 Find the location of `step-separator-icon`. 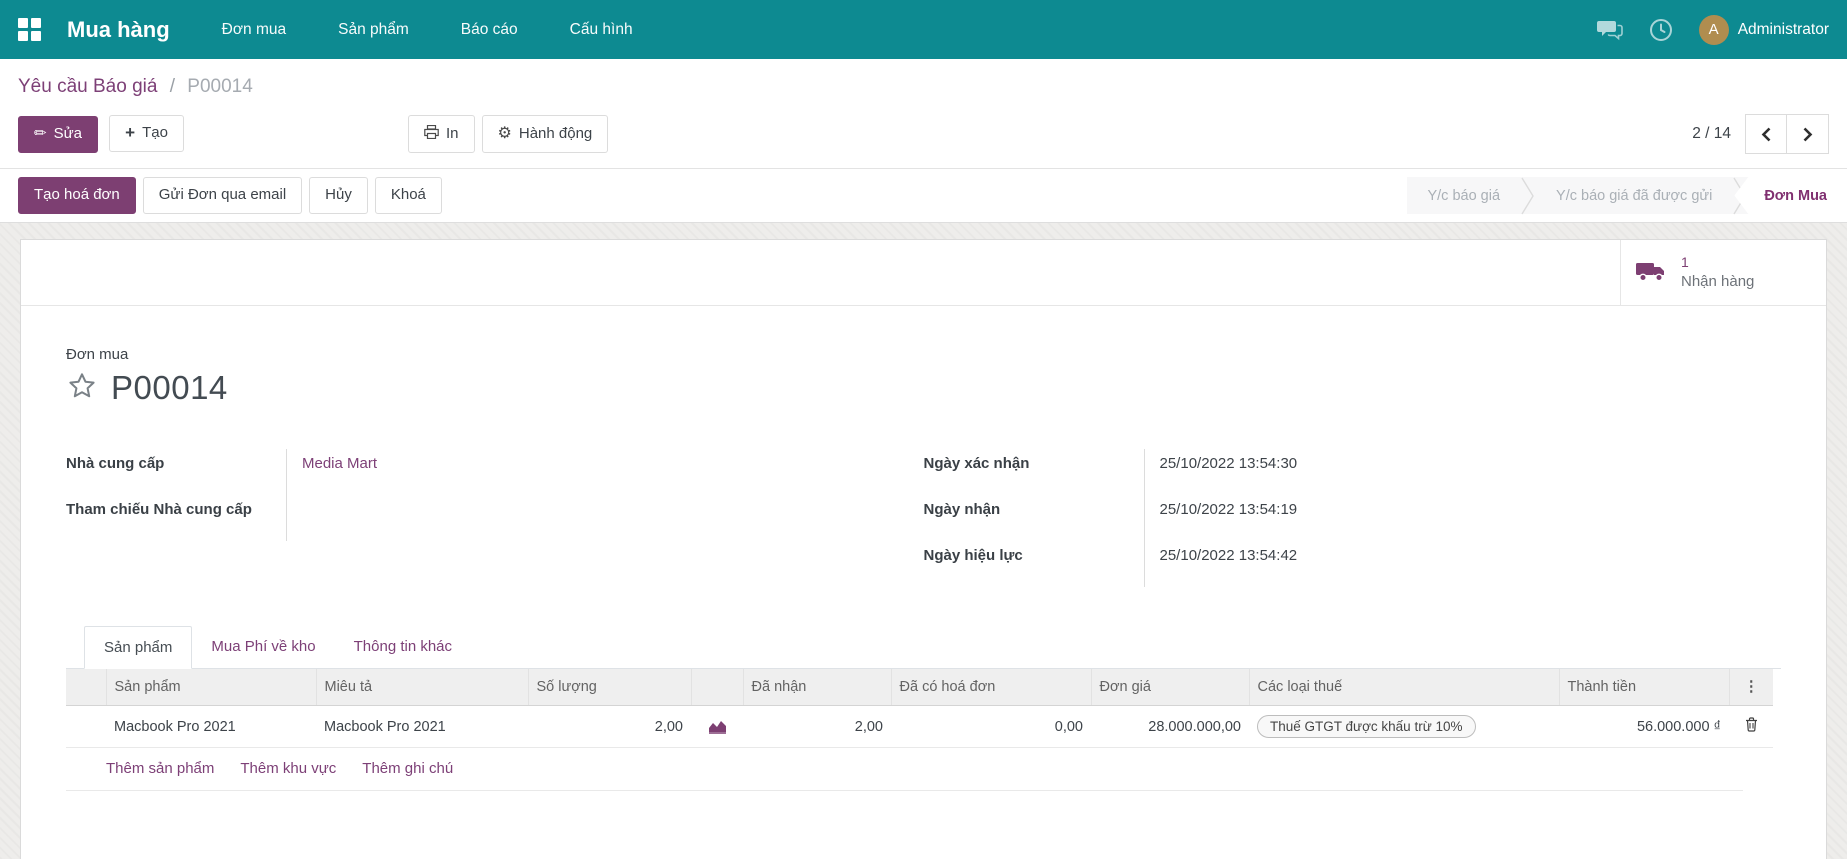

step-separator-icon is located at coordinates (1528, 195).